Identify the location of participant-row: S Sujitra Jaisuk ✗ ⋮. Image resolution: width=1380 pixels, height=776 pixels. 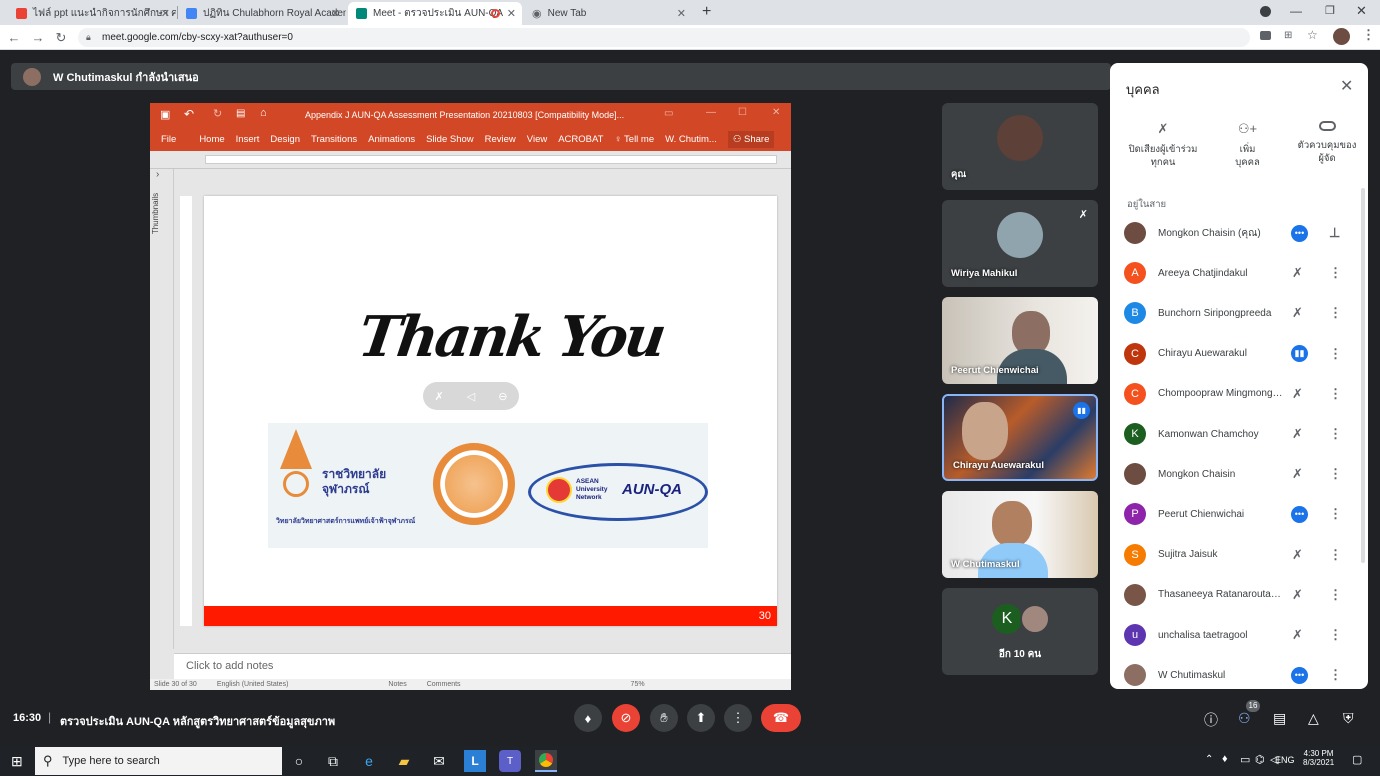
(1239, 555).